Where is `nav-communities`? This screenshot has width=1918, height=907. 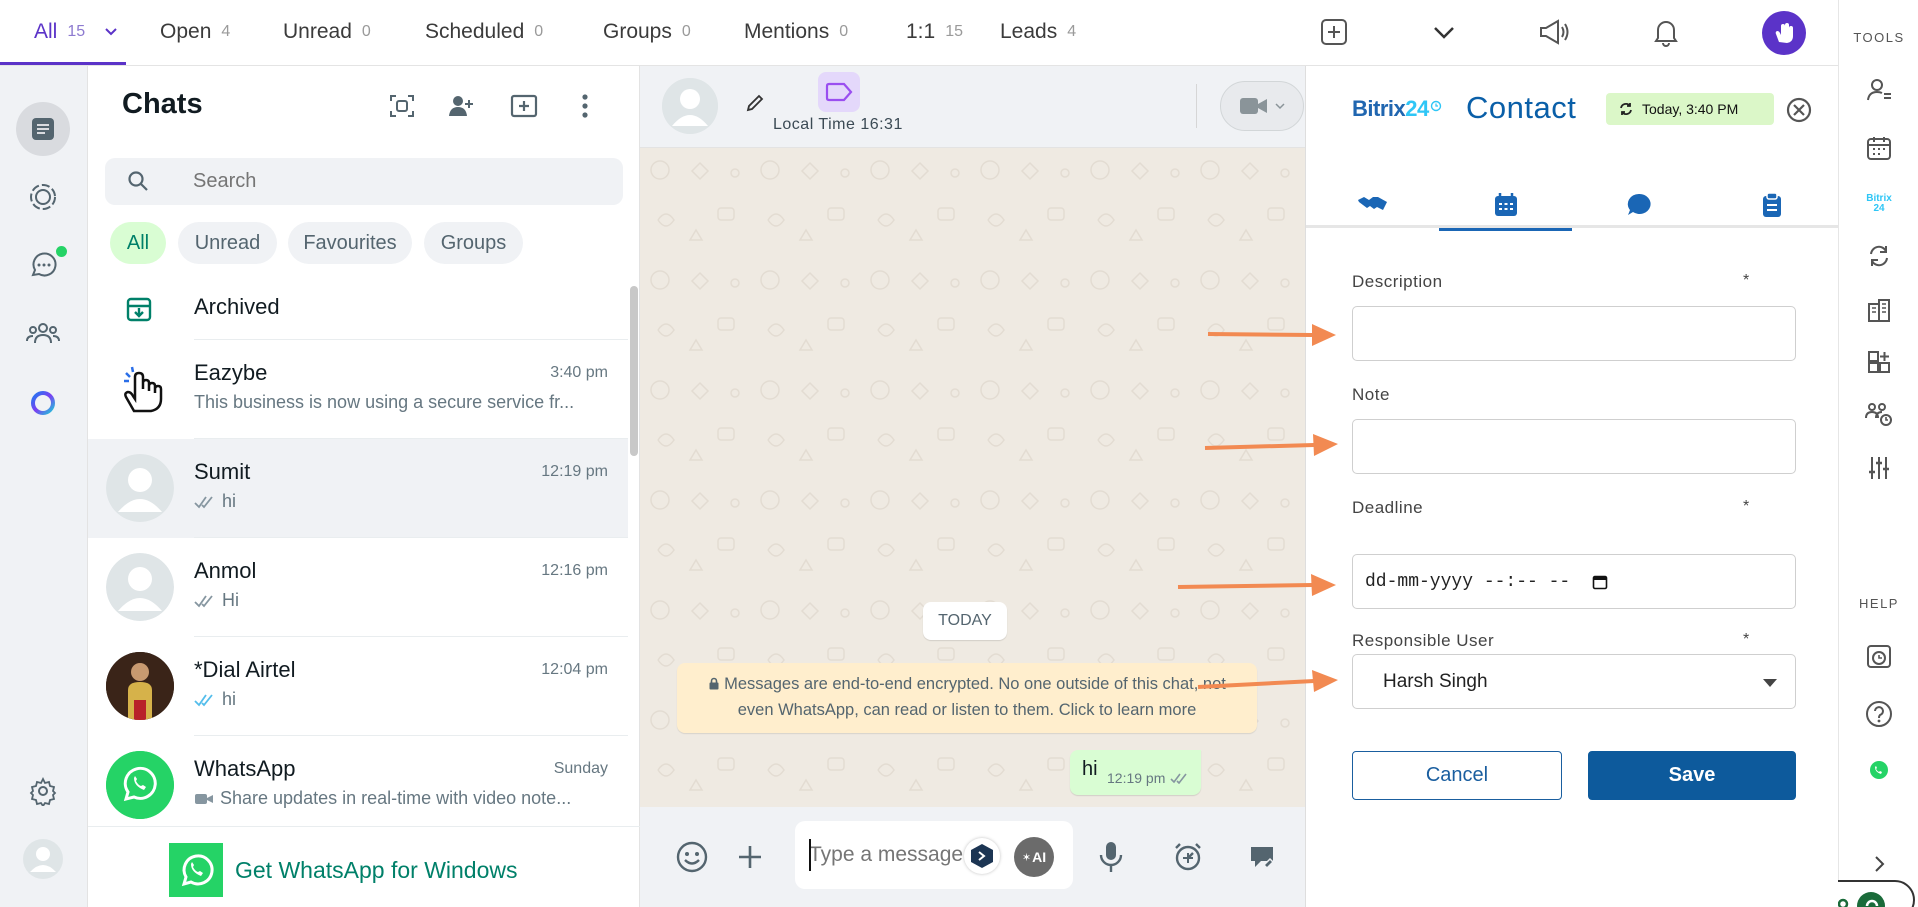 nav-communities is located at coordinates (43, 333).